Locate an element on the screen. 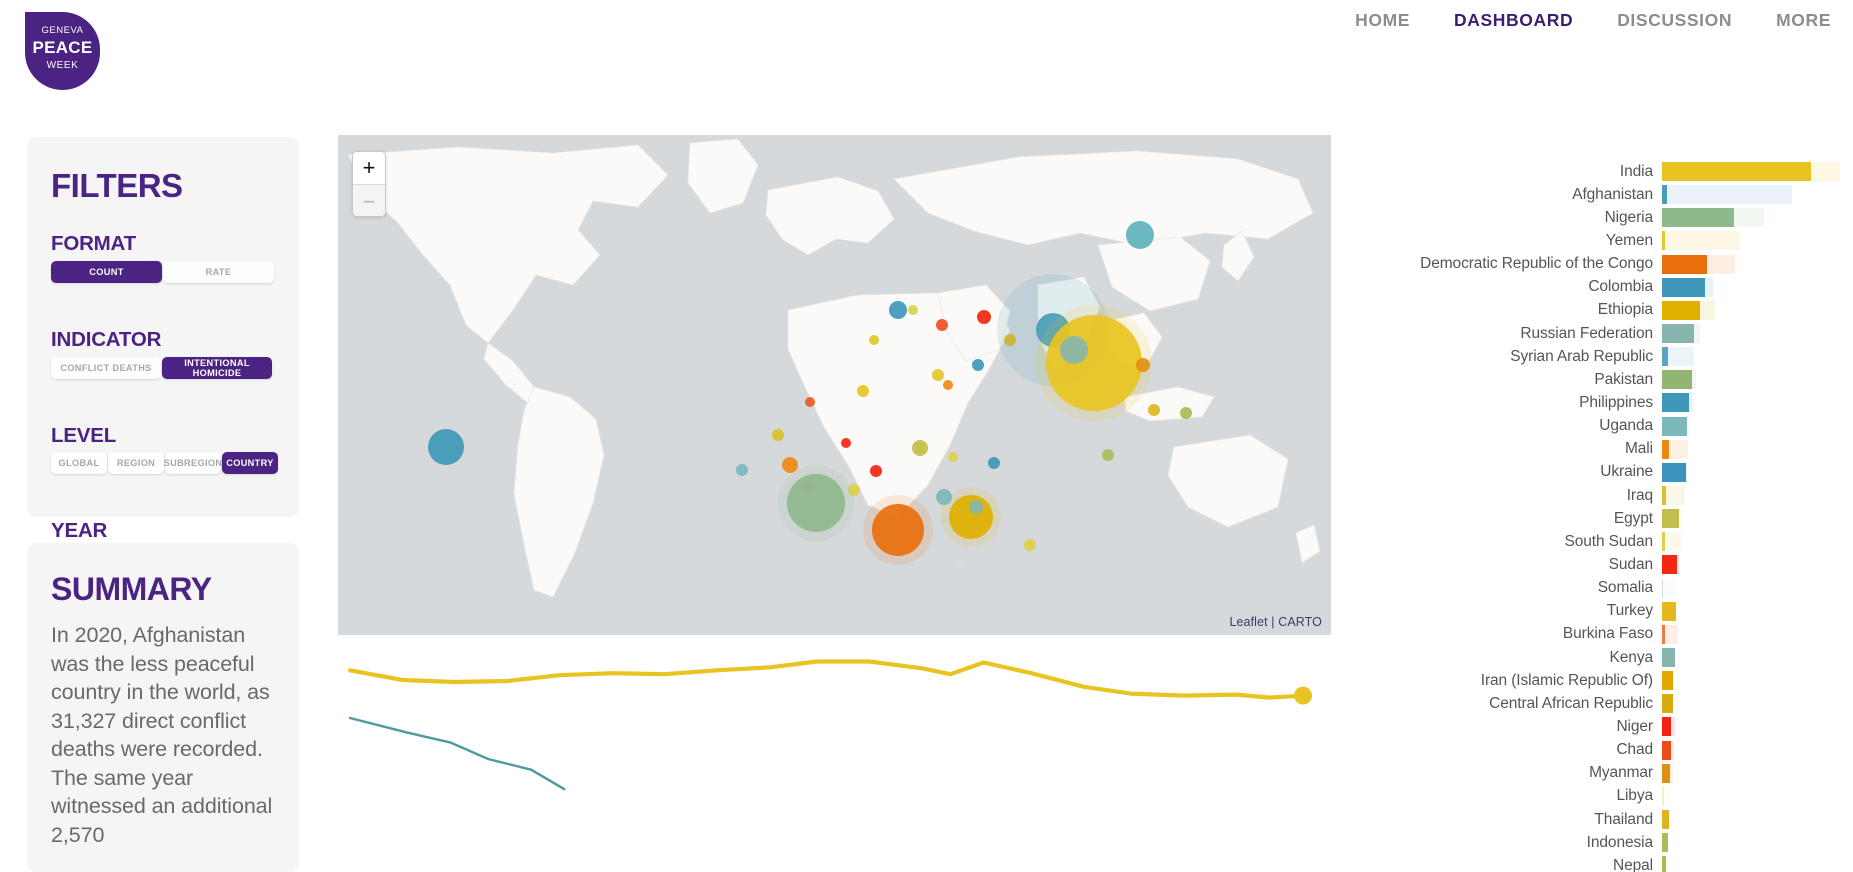 The width and height of the screenshot is (1853, 872). bar-row: Thailand is located at coordinates (1621, 819).